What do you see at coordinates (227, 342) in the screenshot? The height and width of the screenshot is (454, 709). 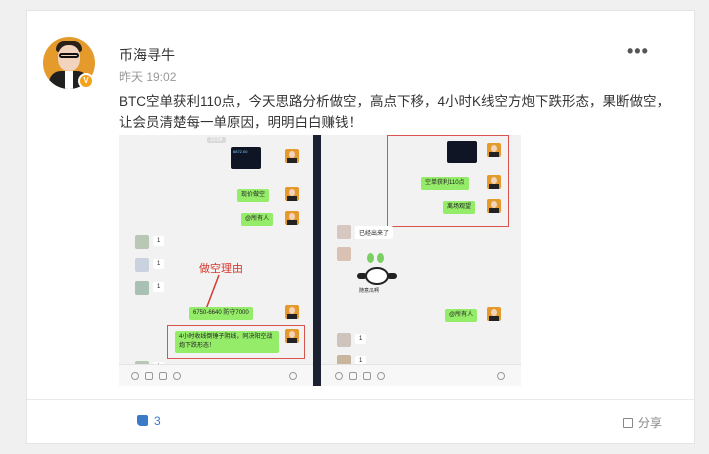 I see `chat-message: 4小时收线倒锤子阴线，同决阳空战炮下跌形态！` at bounding box center [227, 342].